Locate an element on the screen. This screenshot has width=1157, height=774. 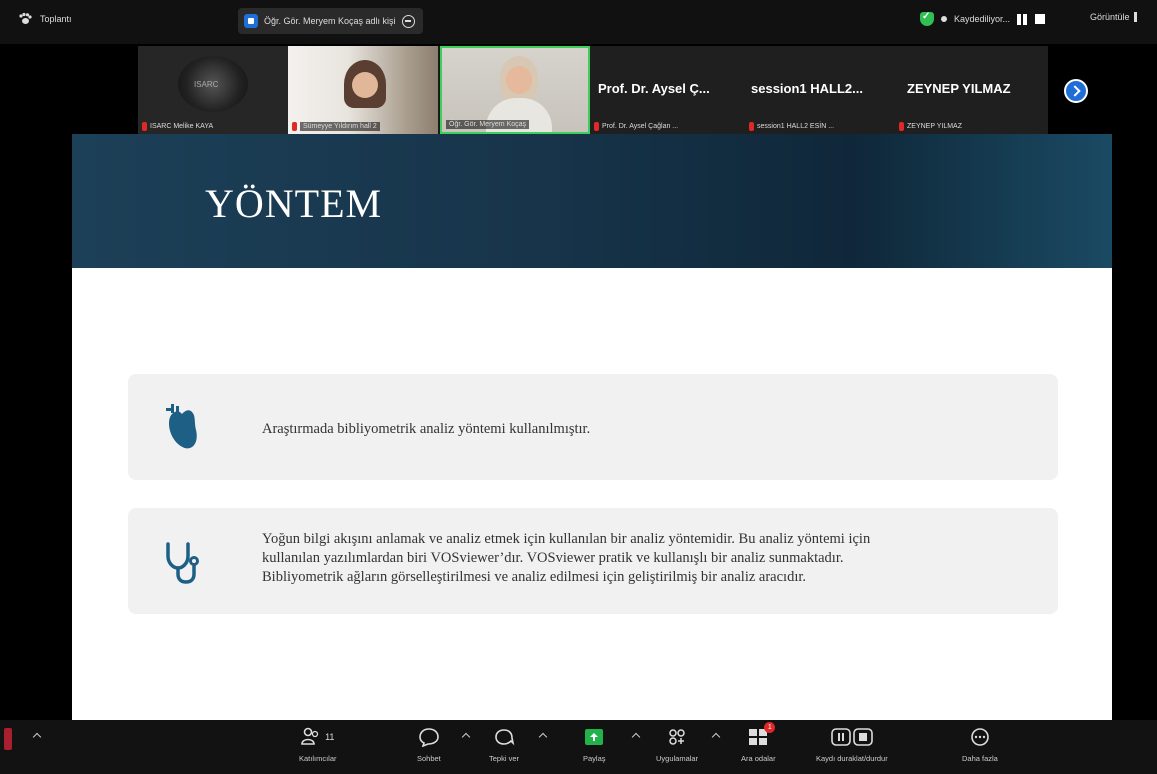
participant-name-label: Sümeyye Yıldırım hall 2 is located at coordinates (336, 126).